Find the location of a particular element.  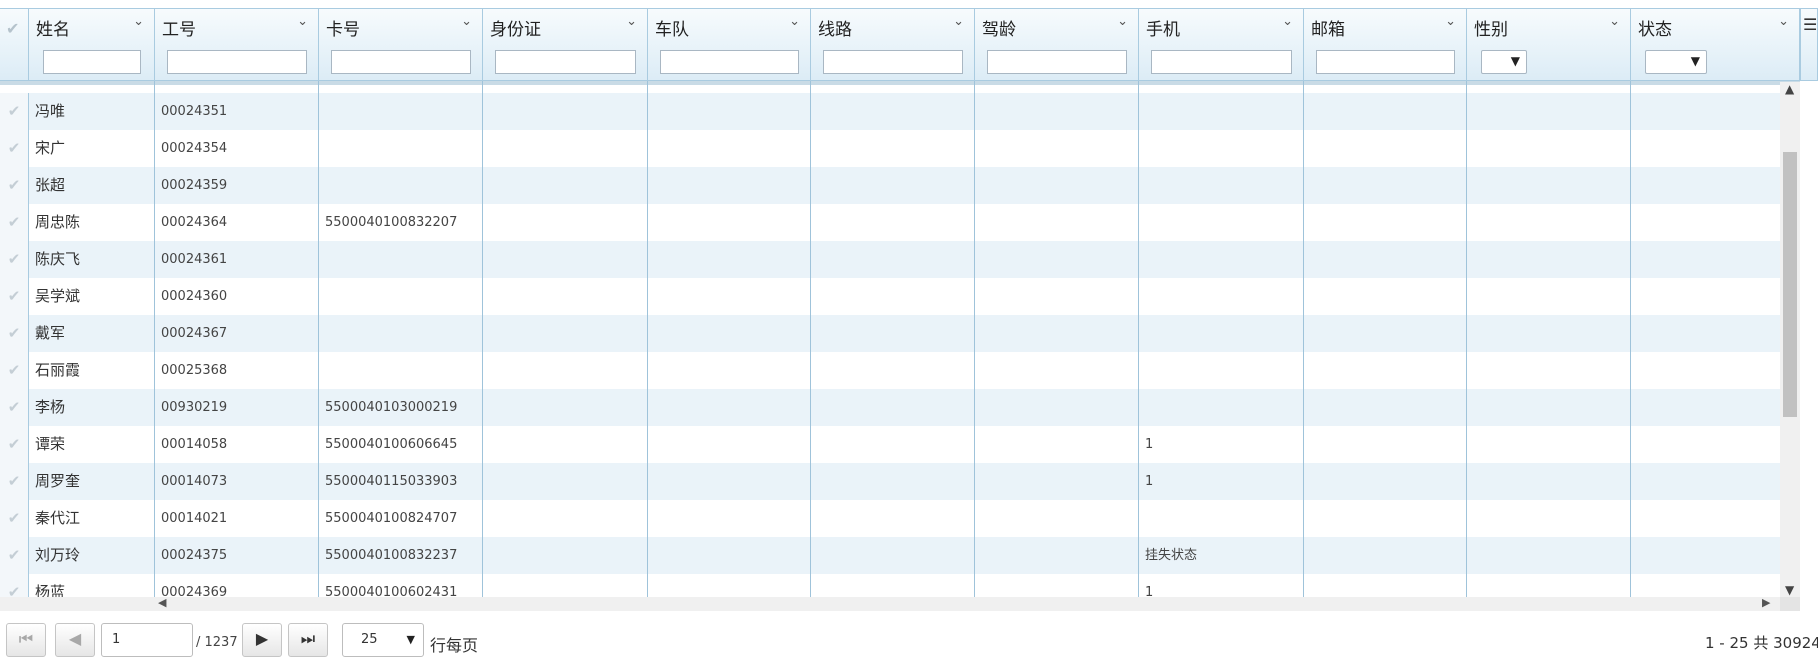

select-all-checkbox: ✔ is located at coordinates (14, 45).